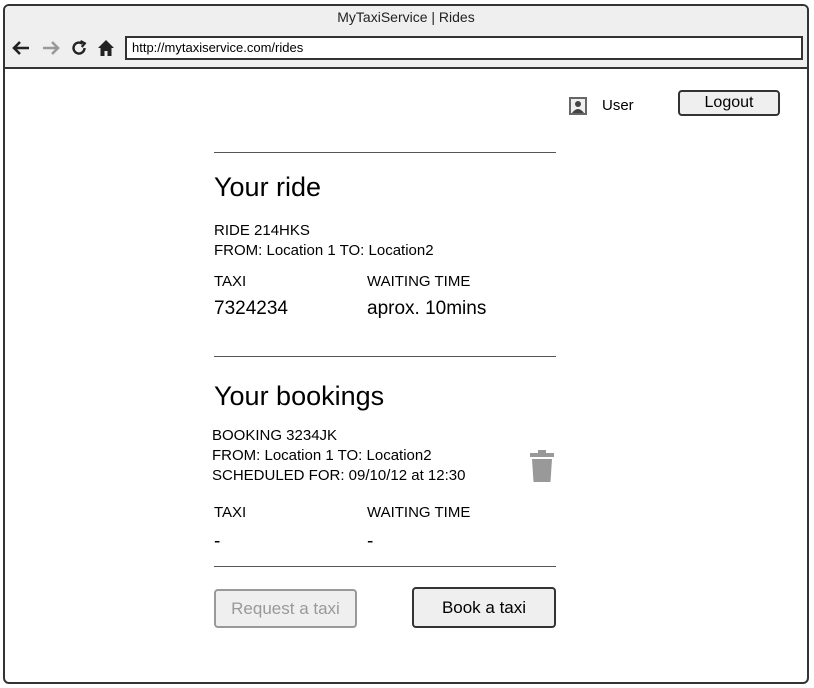 The height and width of the screenshot is (688, 814). I want to click on ride-route: FROM: Location 1 TO: Location2, so click(324, 250).